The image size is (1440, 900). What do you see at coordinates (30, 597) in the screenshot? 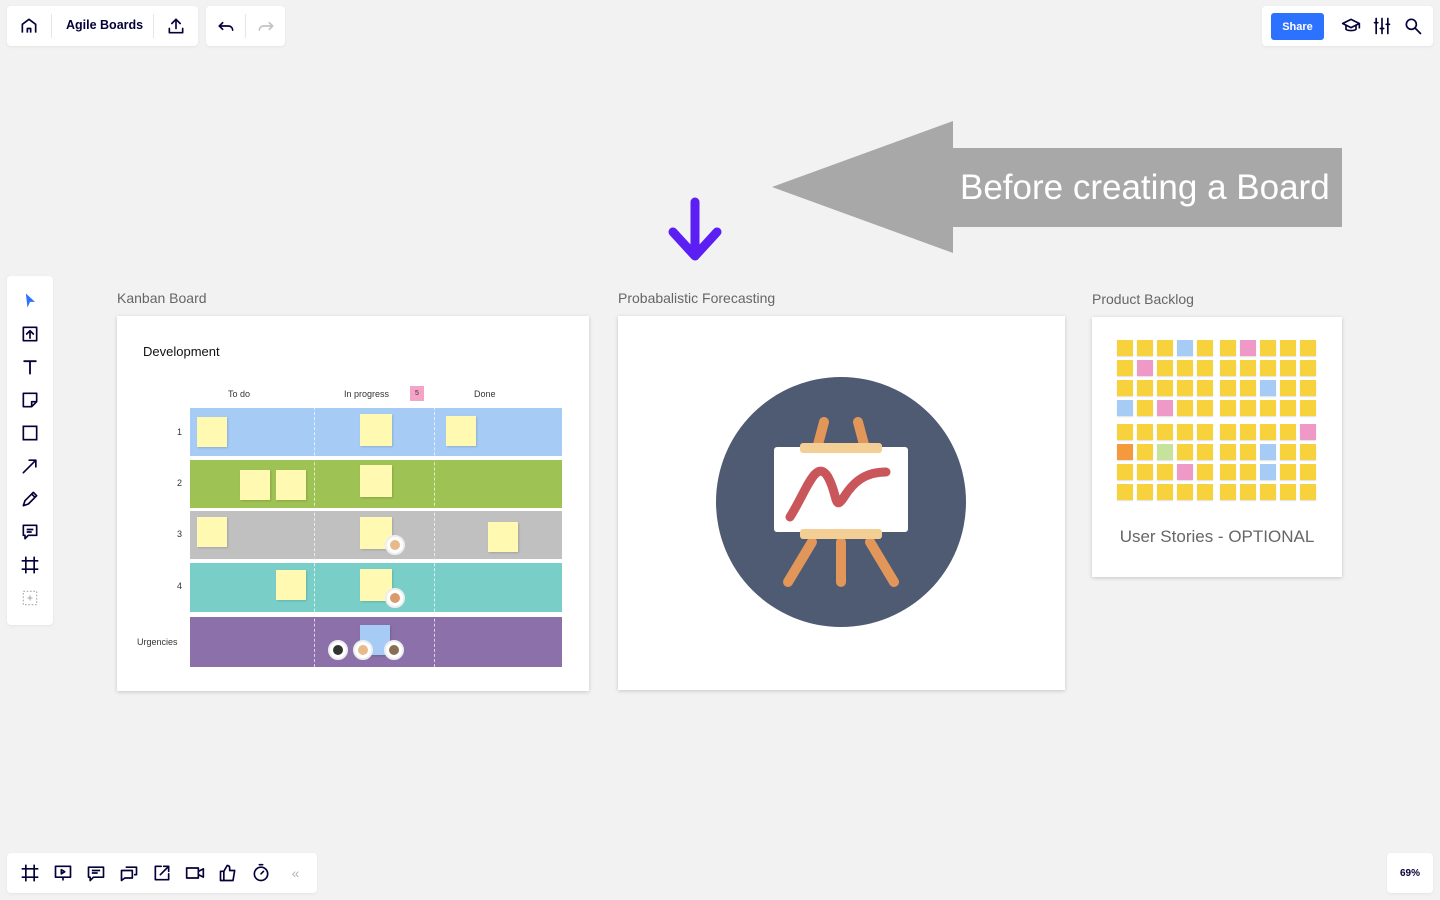
I see `more-tools` at bounding box center [30, 597].